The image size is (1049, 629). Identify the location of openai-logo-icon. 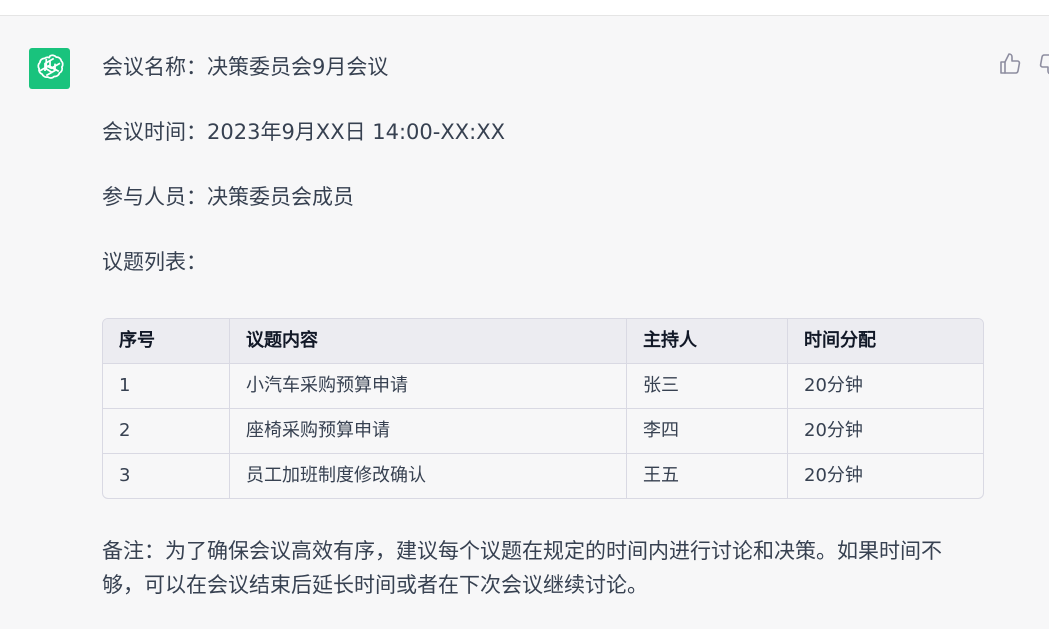
(50, 69).